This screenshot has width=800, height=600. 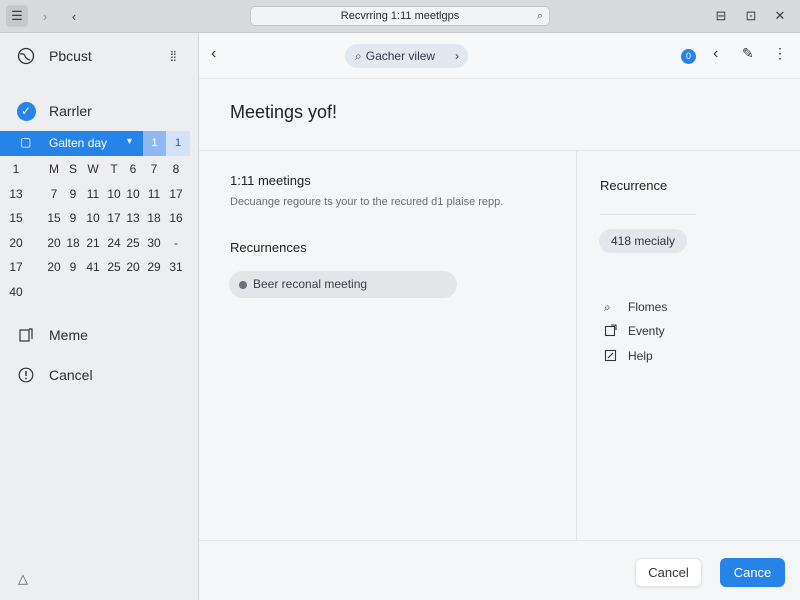 I want to click on calendar-header: ▢ Galten day ▾ 1 1, so click(x=95, y=143).